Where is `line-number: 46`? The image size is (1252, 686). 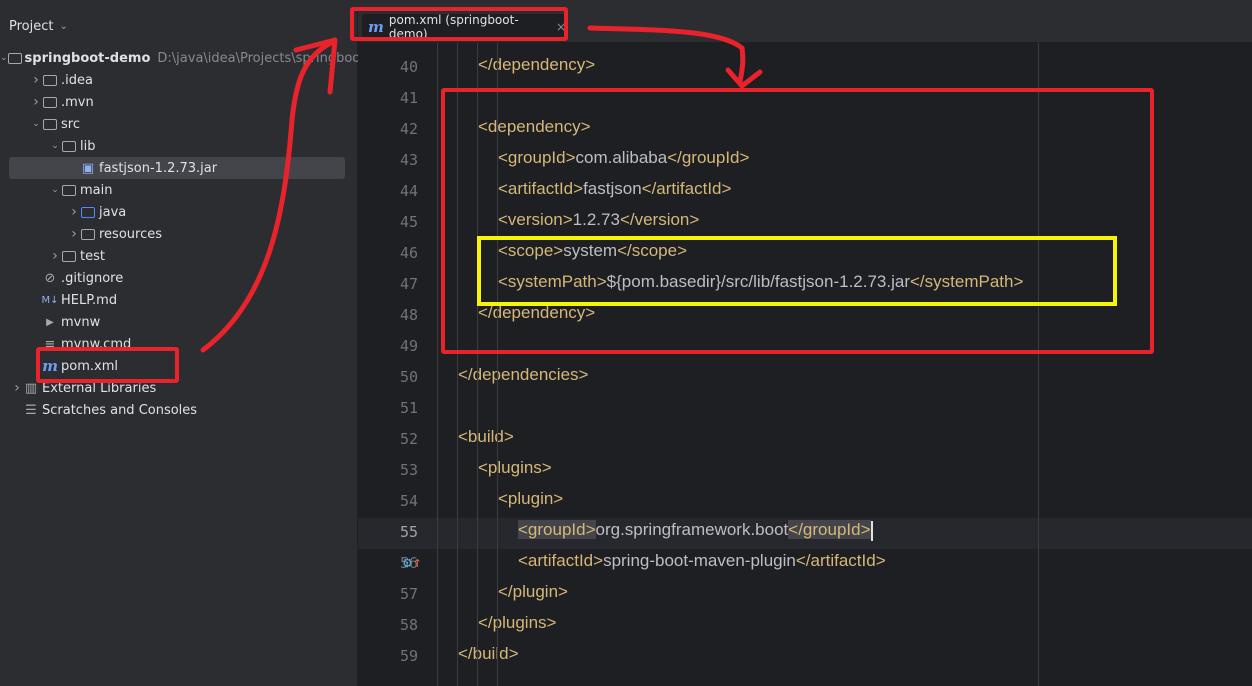 line-number: 46 is located at coordinates (408, 253).